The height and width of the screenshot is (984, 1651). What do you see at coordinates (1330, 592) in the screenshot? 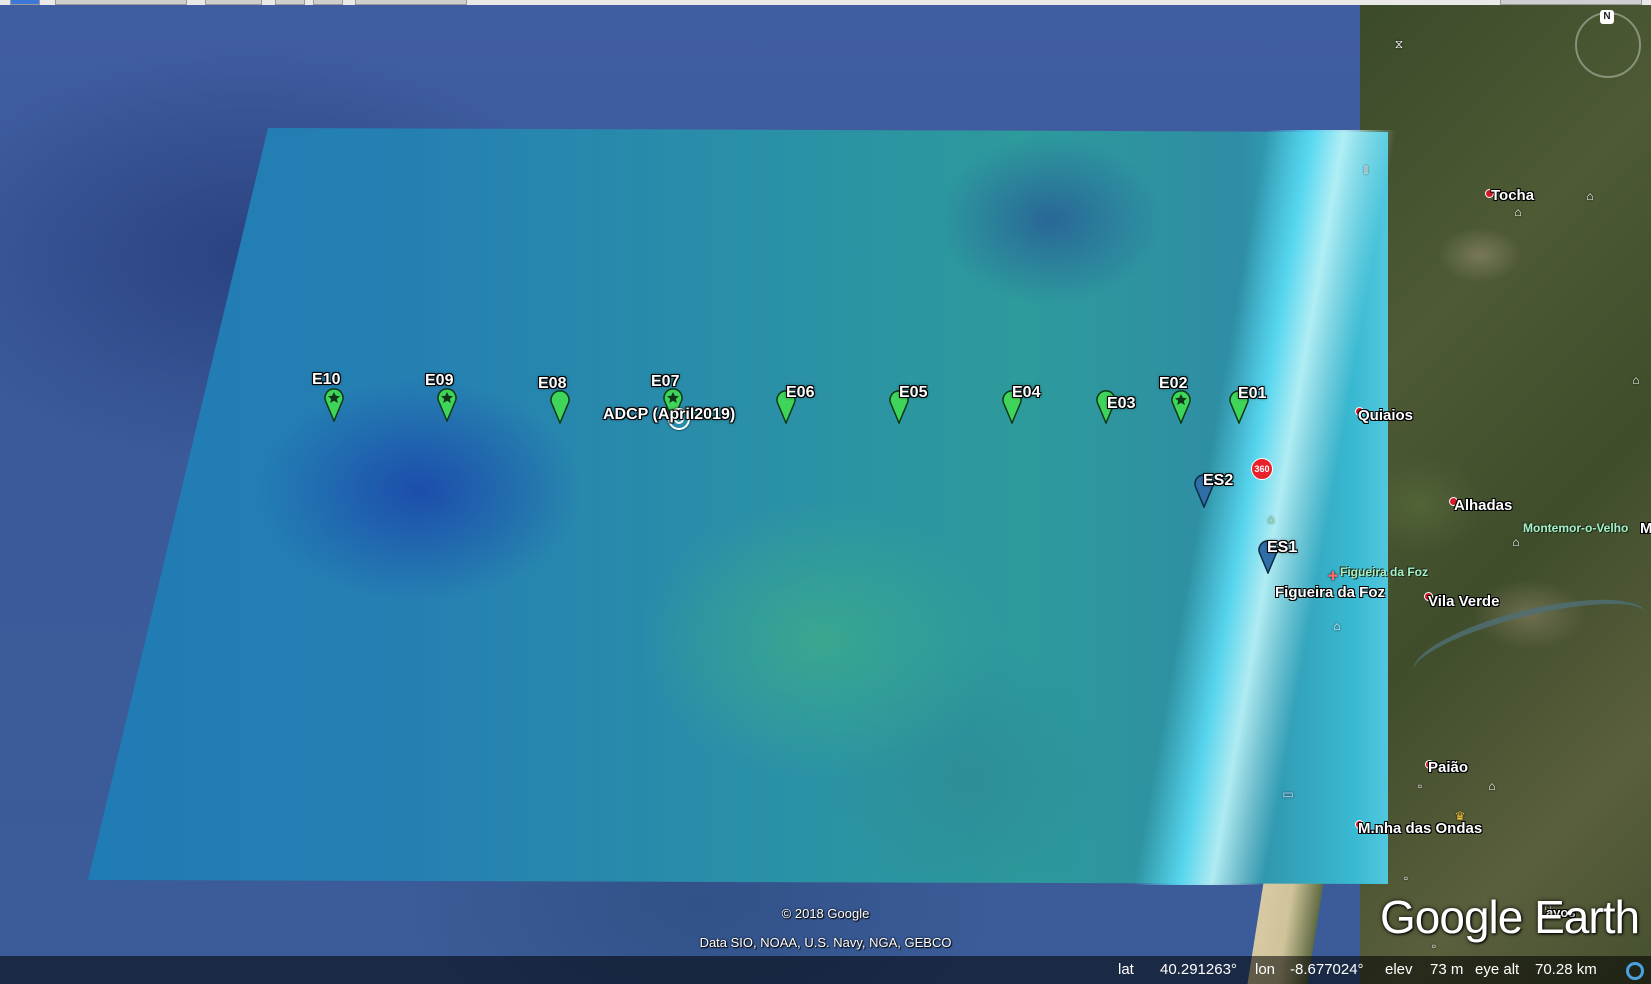
I see `place-label-figueira: Figueira da Foz` at bounding box center [1330, 592].